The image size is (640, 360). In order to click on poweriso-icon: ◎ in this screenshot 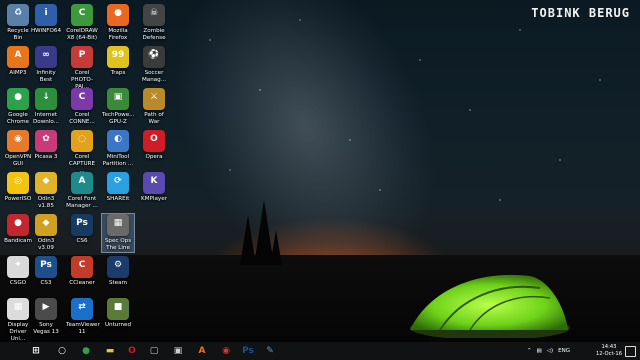, I will do `click(18, 183)`.